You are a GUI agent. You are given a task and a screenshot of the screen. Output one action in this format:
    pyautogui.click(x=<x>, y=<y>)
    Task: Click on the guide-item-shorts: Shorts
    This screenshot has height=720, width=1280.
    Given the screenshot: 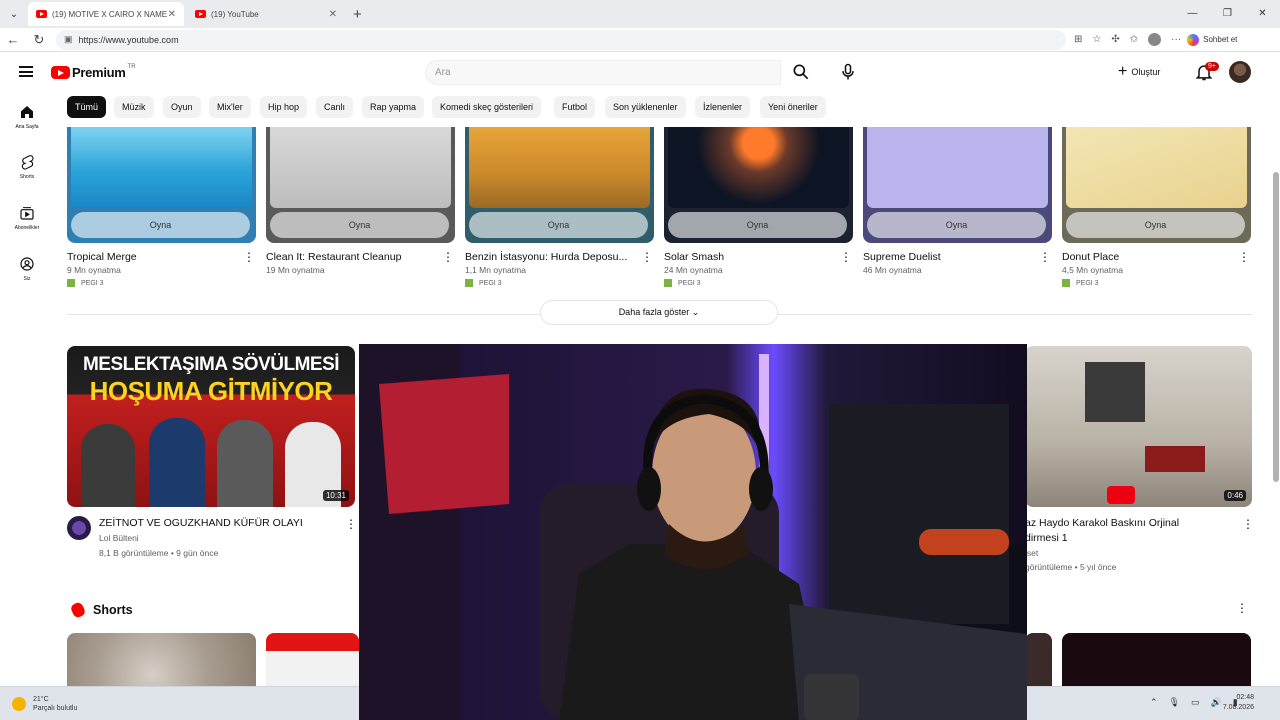 What is the action you would take?
    pyautogui.click(x=27, y=167)
    